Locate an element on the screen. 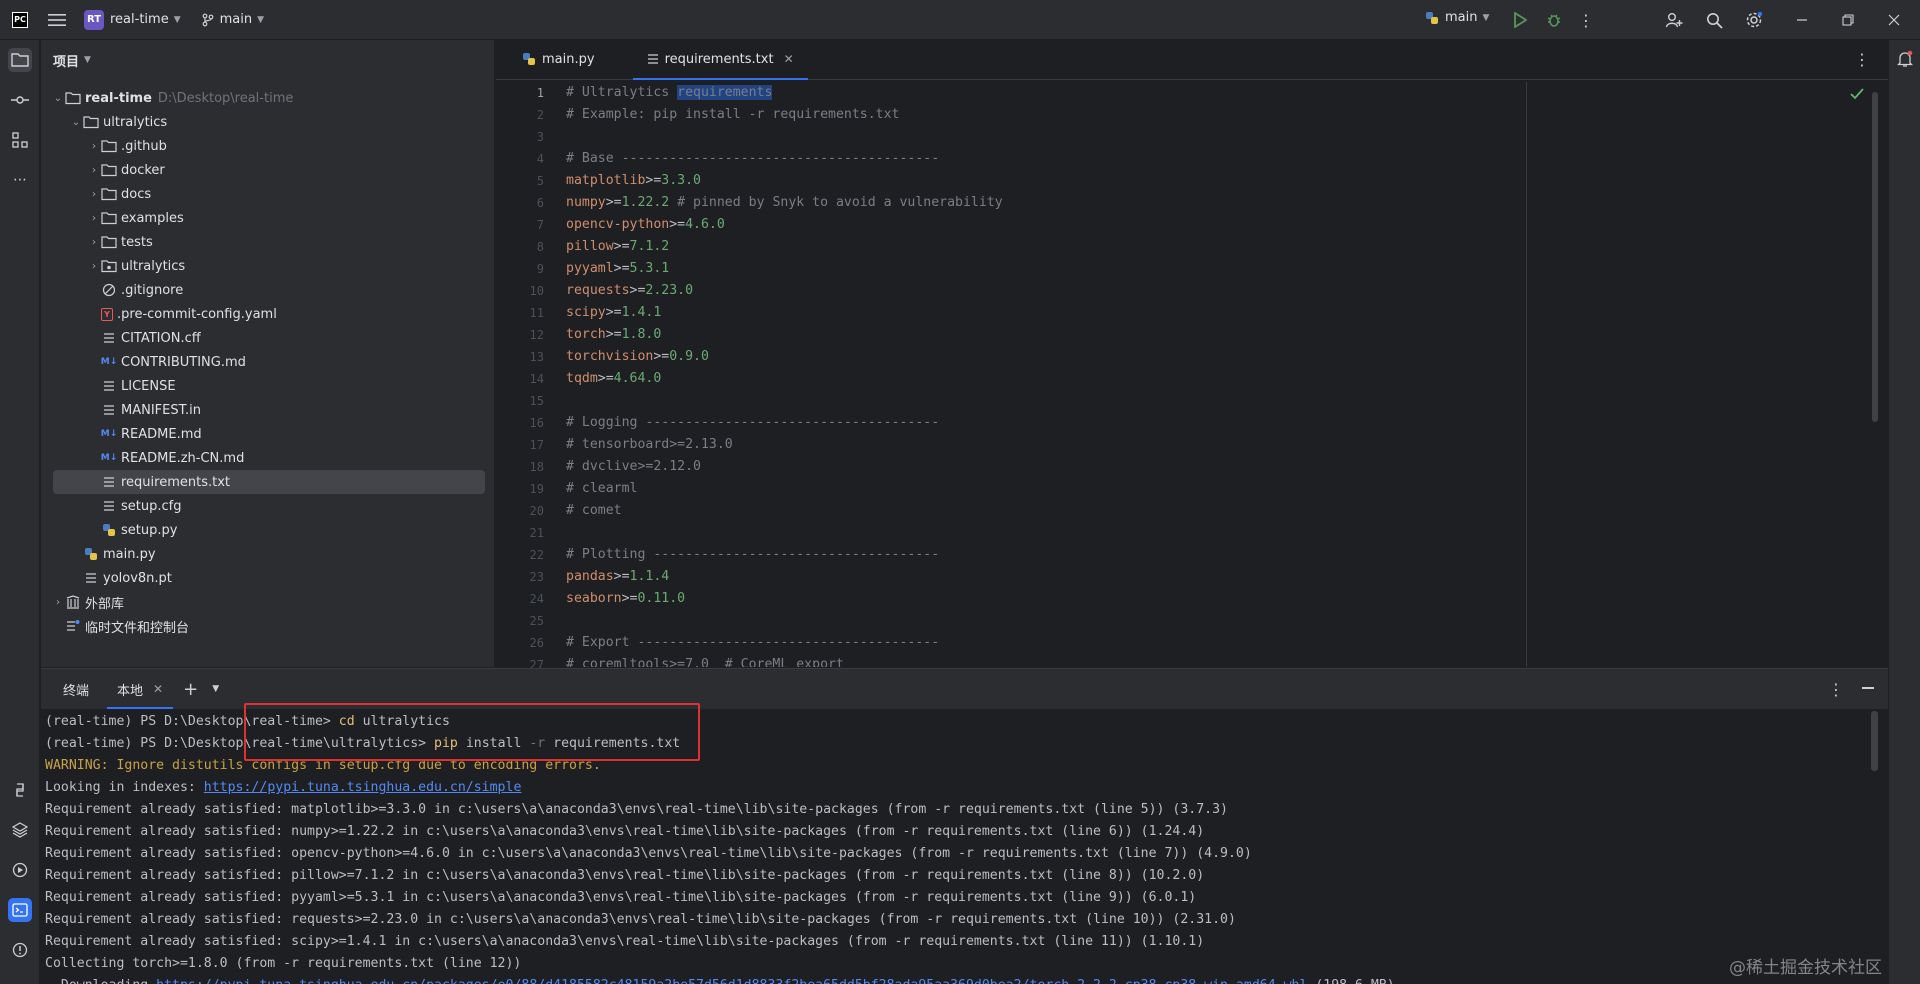  tree-item-license: LICENSE is located at coordinates (317, 386).